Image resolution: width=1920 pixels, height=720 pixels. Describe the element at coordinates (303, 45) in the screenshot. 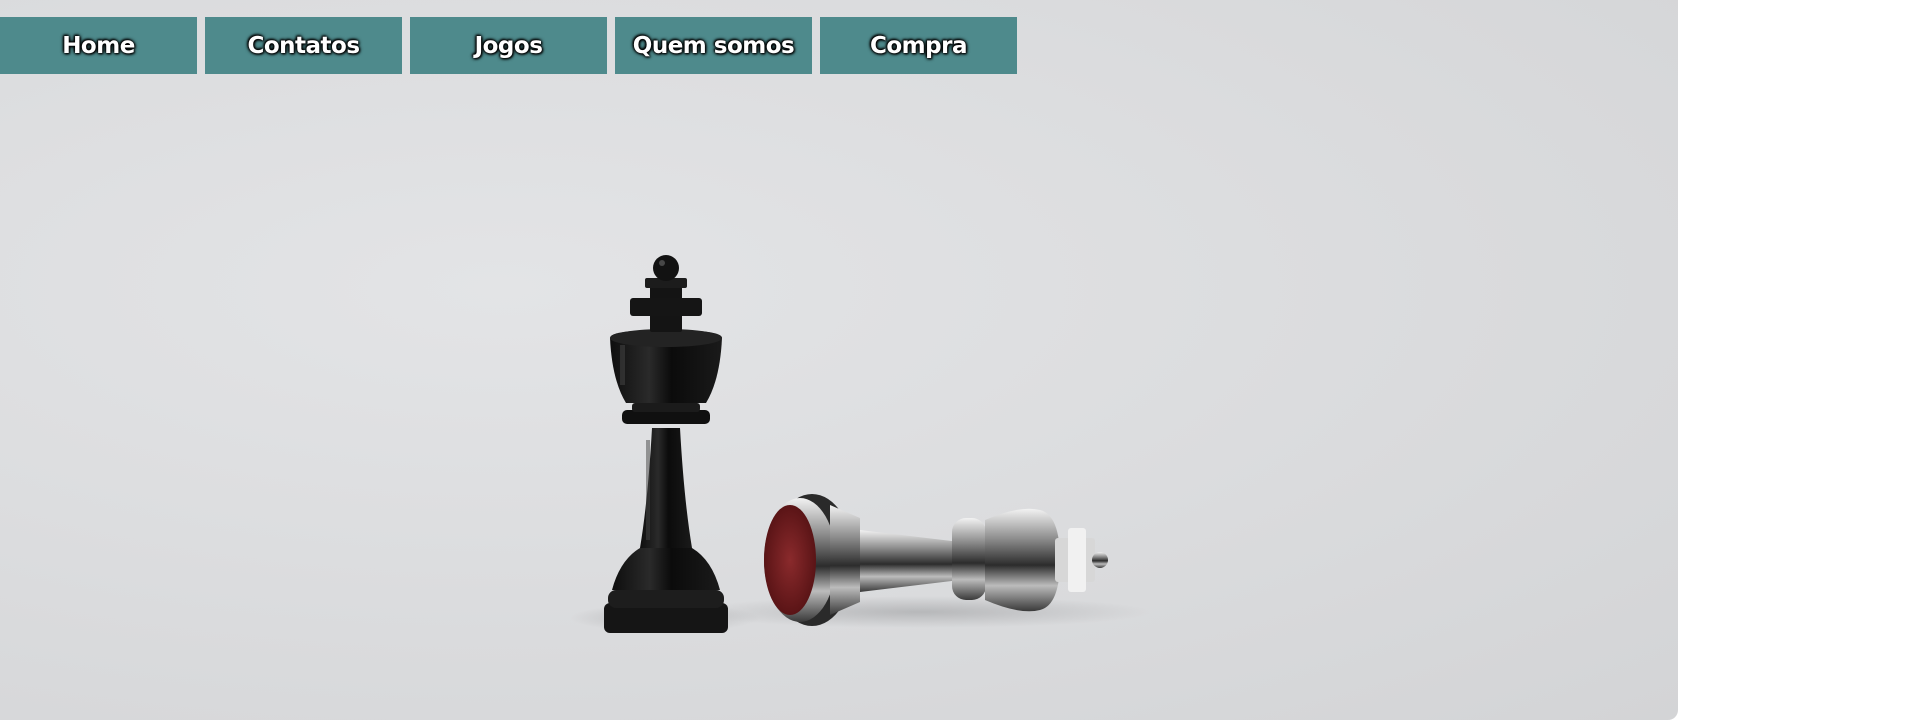

I see `nav-contatos: Contatos` at that location.